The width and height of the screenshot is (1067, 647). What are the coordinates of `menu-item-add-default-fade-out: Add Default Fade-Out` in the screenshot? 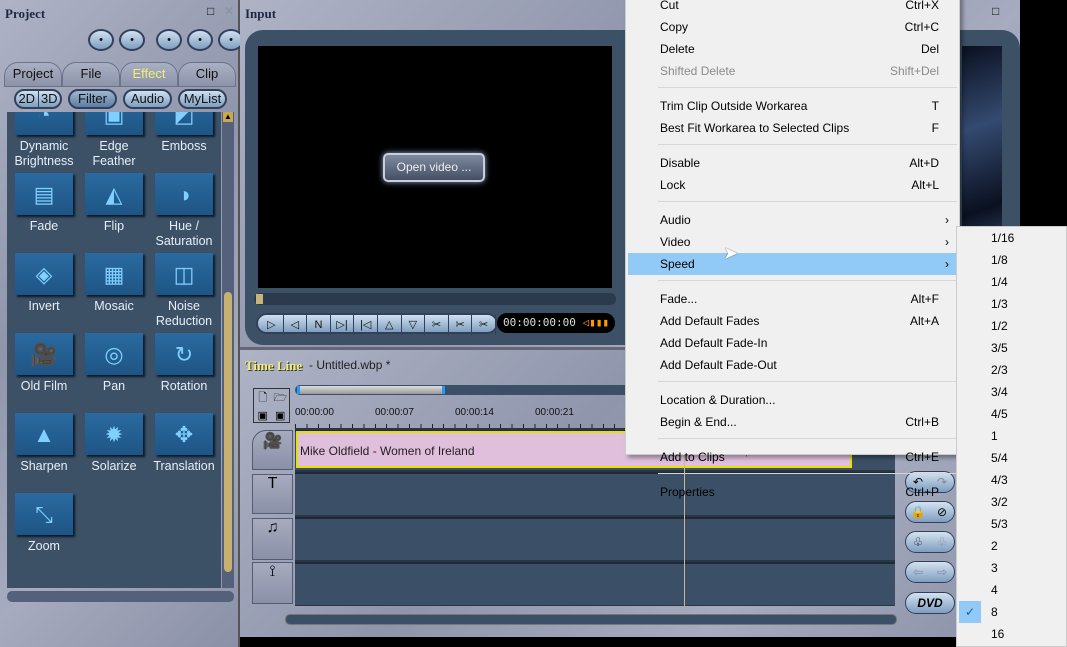 It's located at (792, 365).